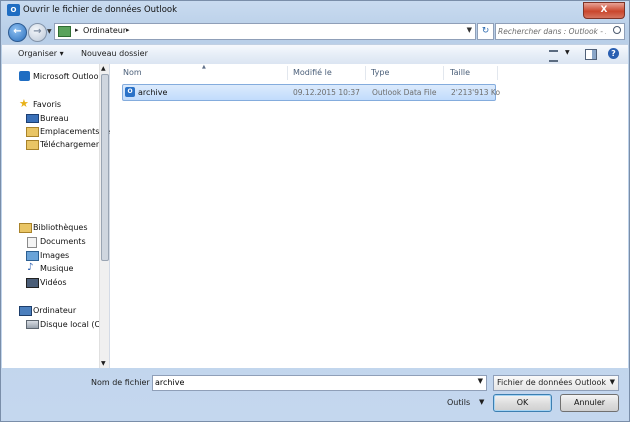  What do you see at coordinates (24, 103) in the screenshot?
I see `star-icon: ★` at bounding box center [24, 103].